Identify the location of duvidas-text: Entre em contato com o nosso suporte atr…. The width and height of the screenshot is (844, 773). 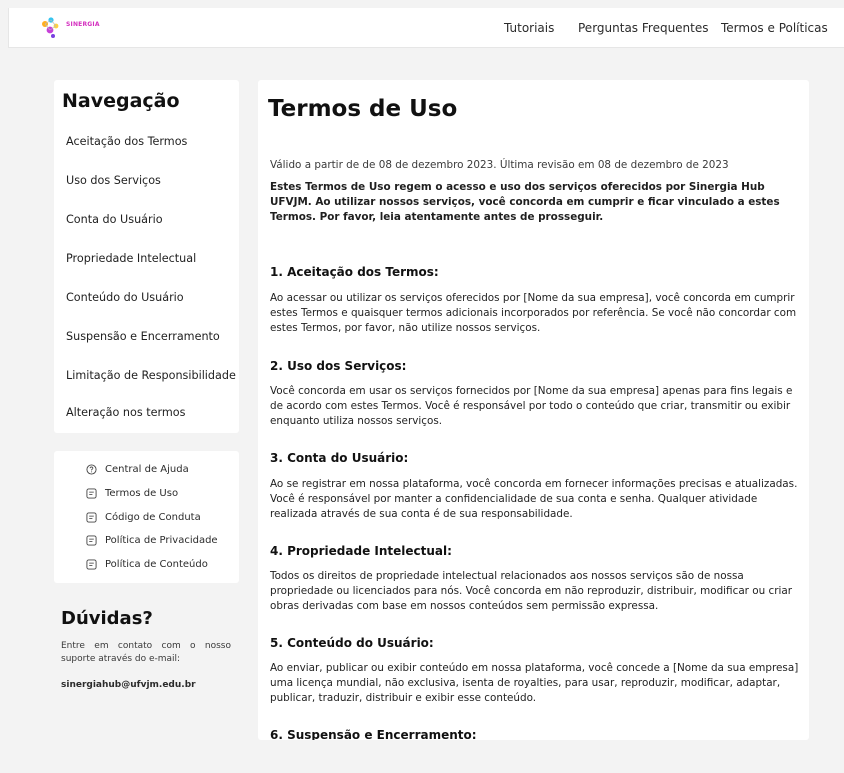
(146, 652).